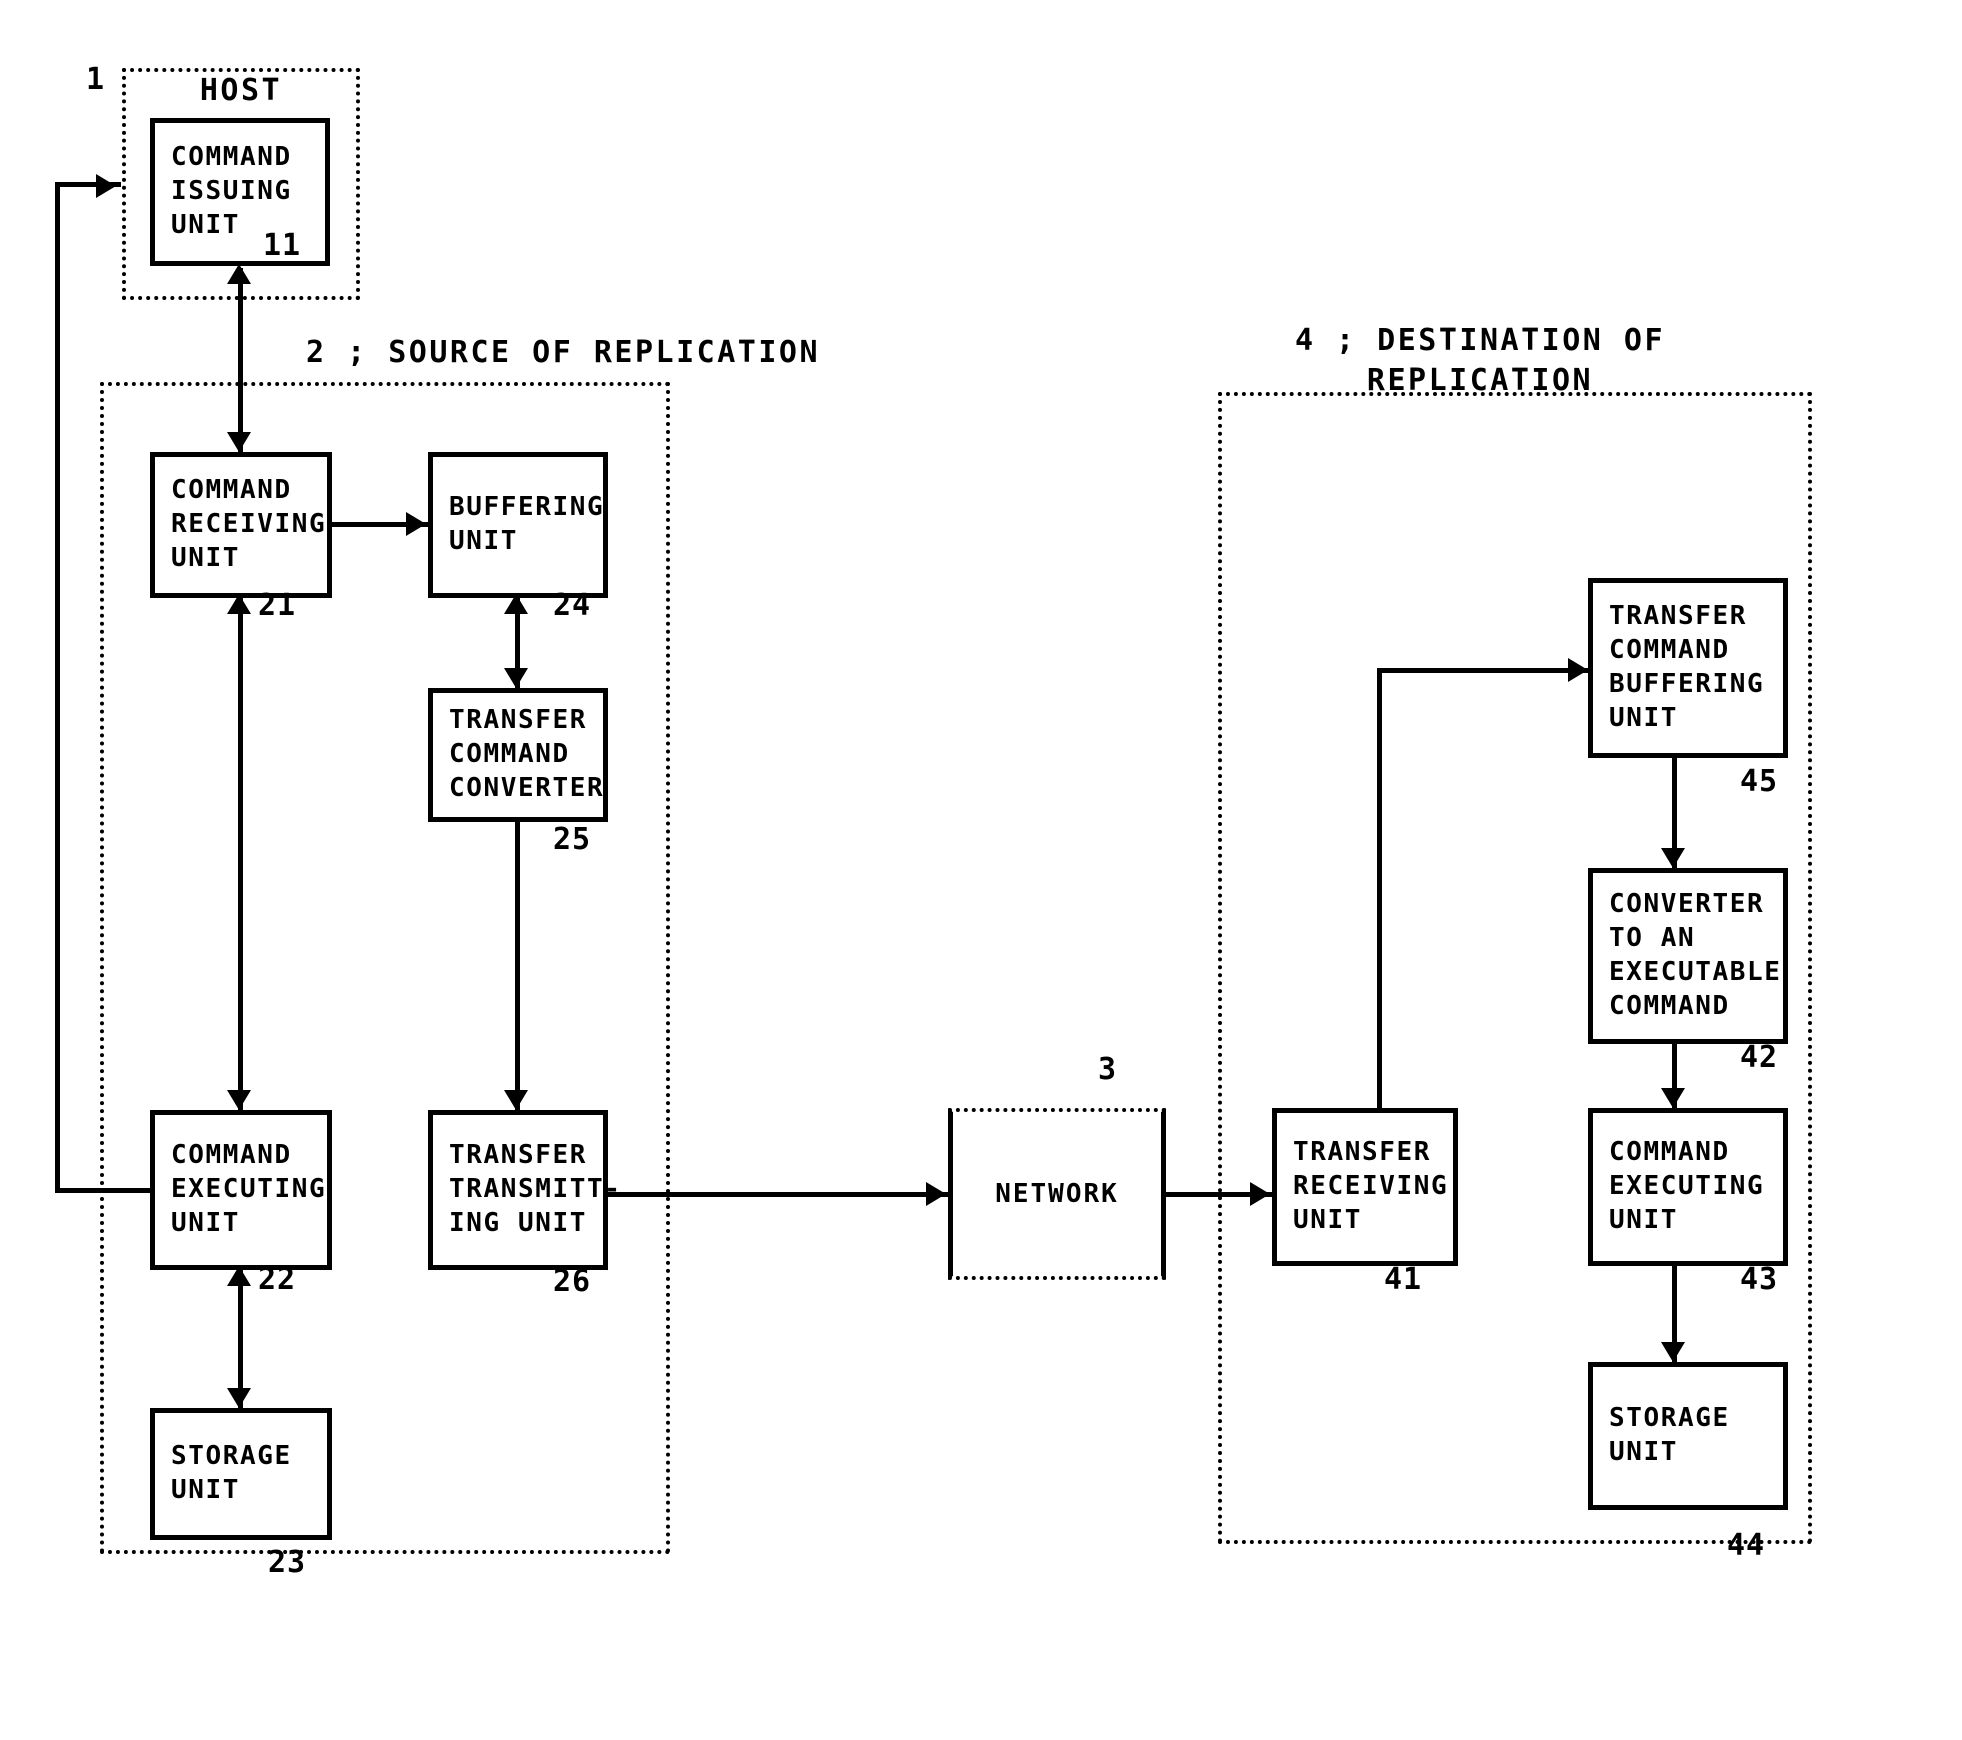 The height and width of the screenshot is (1740, 1962). I want to click on numeral-1: 1, so click(96, 79).